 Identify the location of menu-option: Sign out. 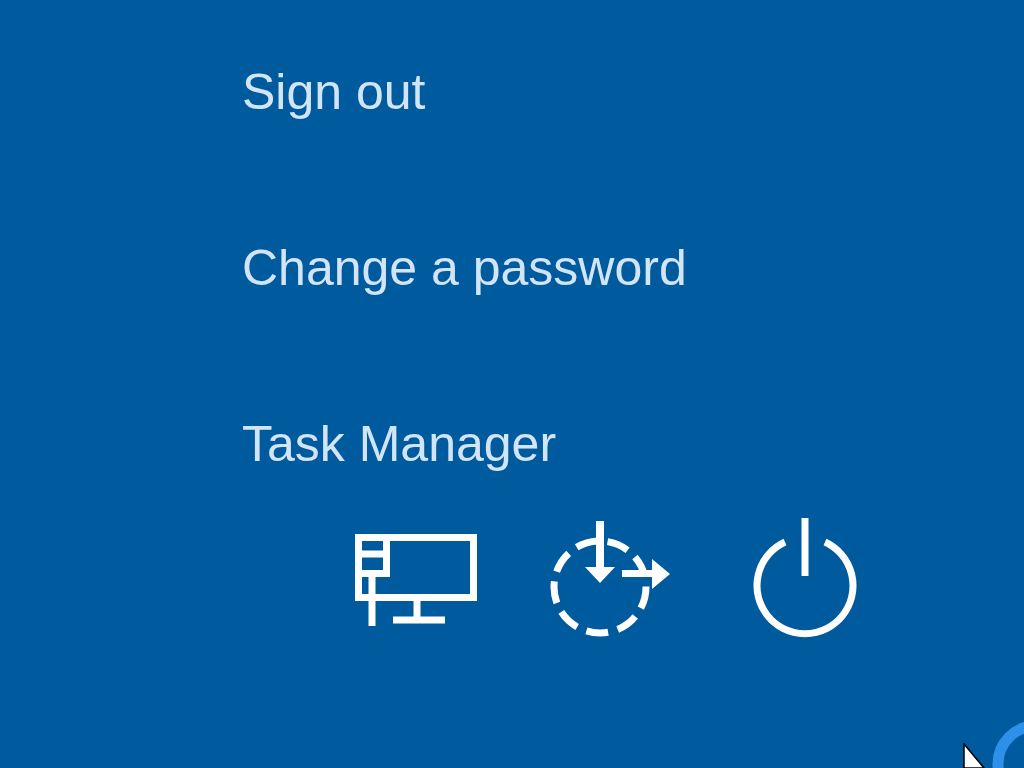
(334, 92).